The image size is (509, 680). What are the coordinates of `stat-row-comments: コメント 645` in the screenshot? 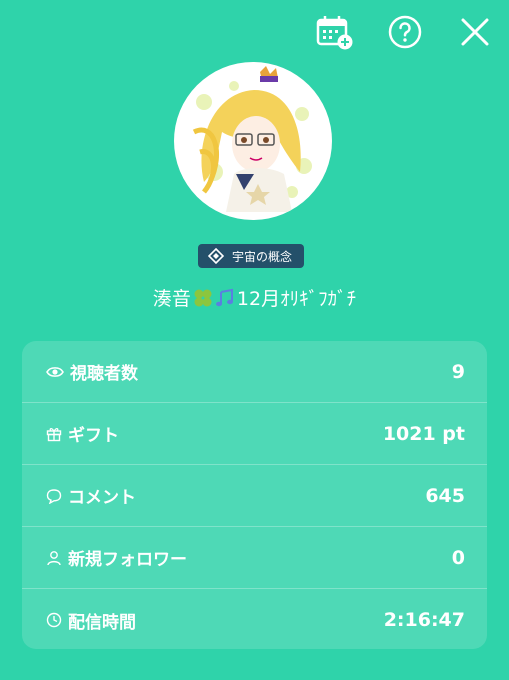 It's located at (254, 496).